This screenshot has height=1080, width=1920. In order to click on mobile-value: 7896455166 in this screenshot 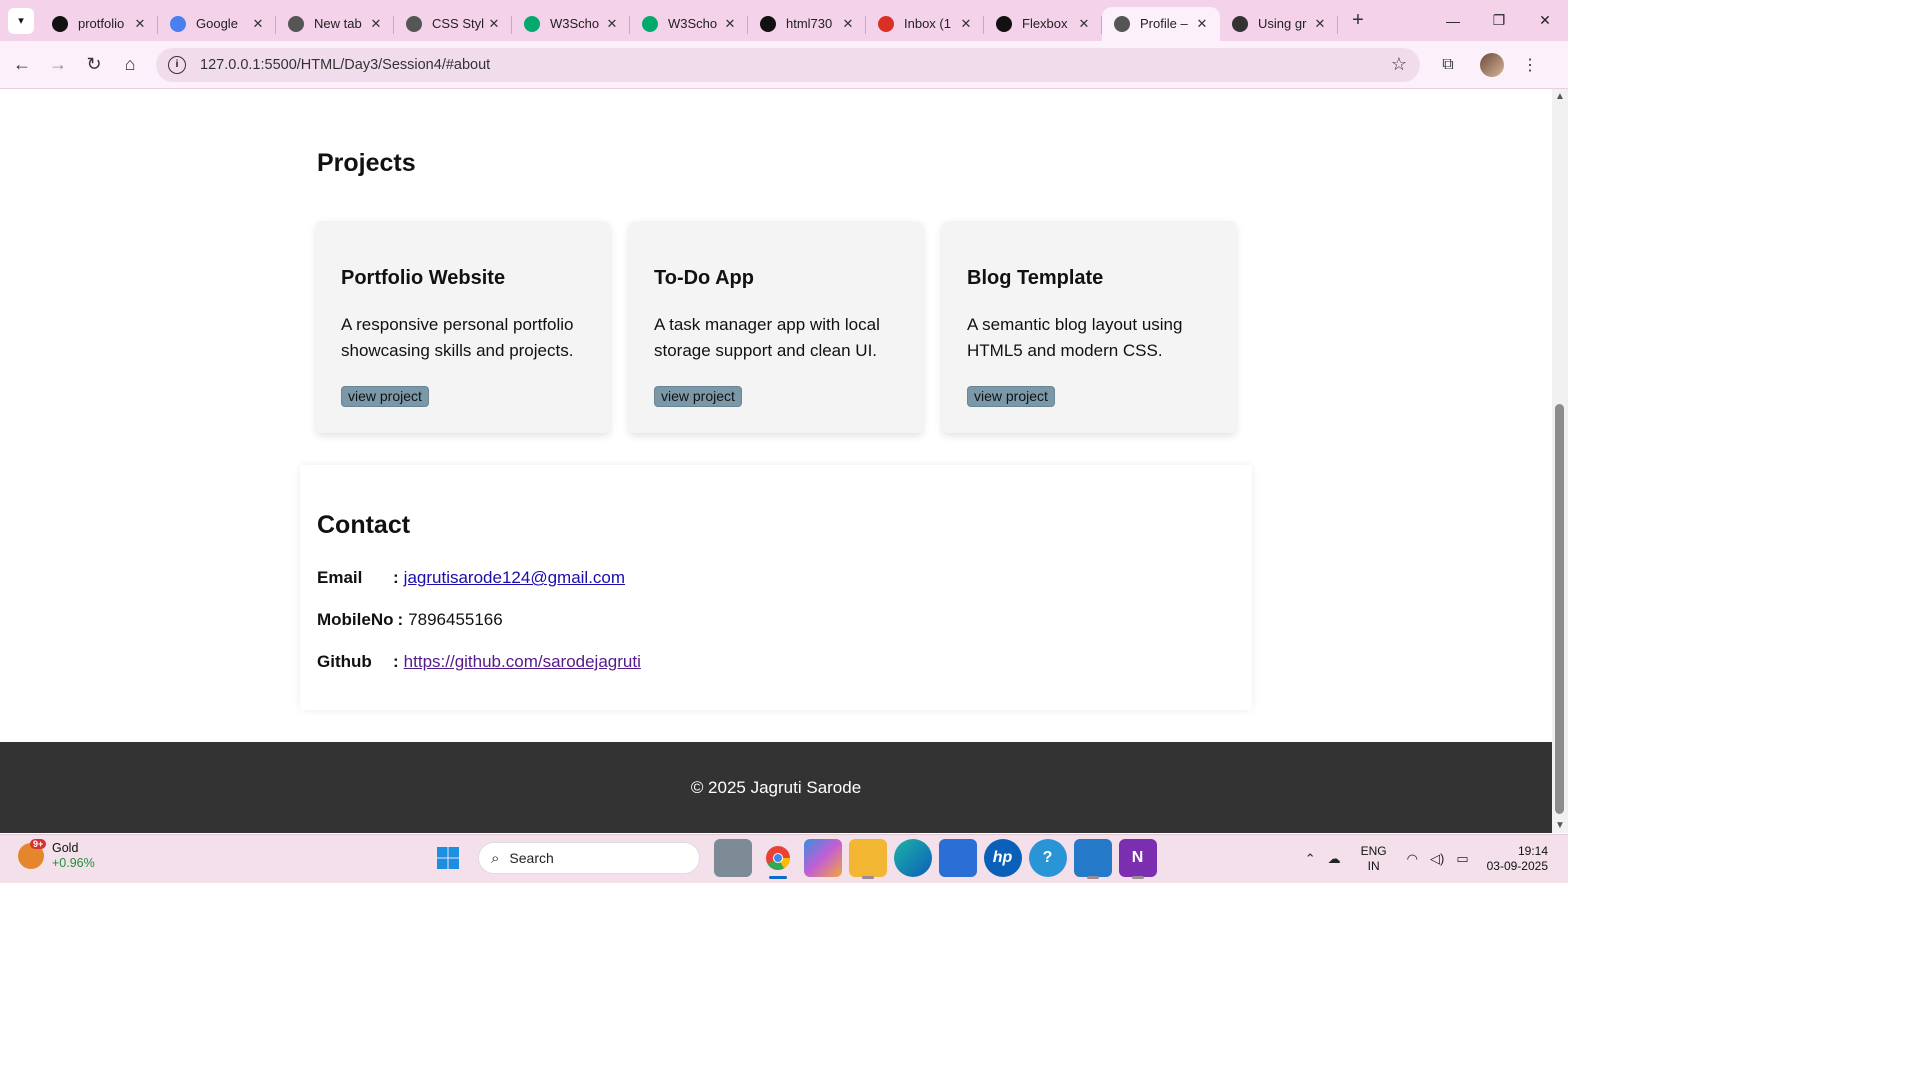, I will do `click(455, 619)`.